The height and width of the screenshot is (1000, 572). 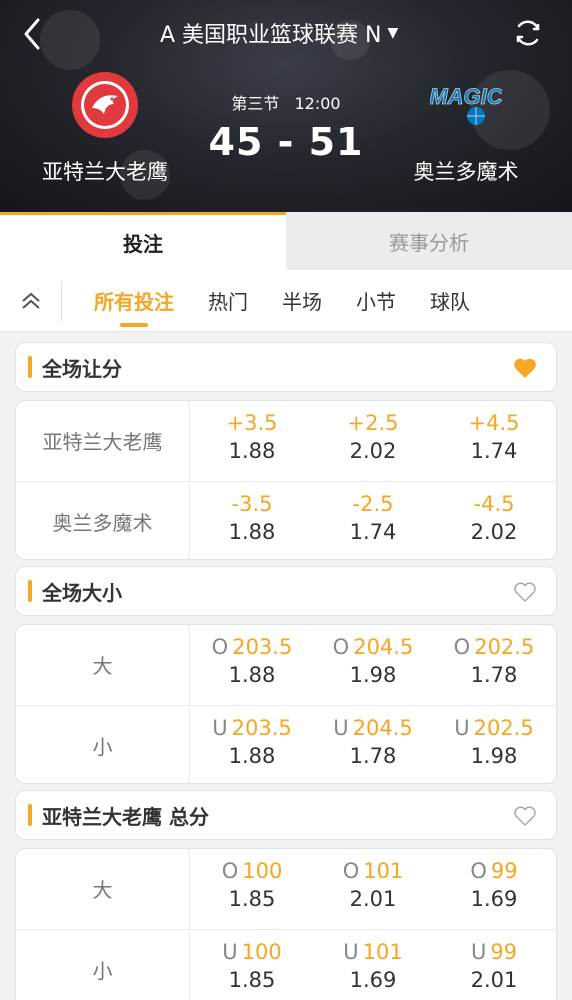 What do you see at coordinates (373, 965) in the screenshot?
I see `odds-cell: U 101 1.69` at bounding box center [373, 965].